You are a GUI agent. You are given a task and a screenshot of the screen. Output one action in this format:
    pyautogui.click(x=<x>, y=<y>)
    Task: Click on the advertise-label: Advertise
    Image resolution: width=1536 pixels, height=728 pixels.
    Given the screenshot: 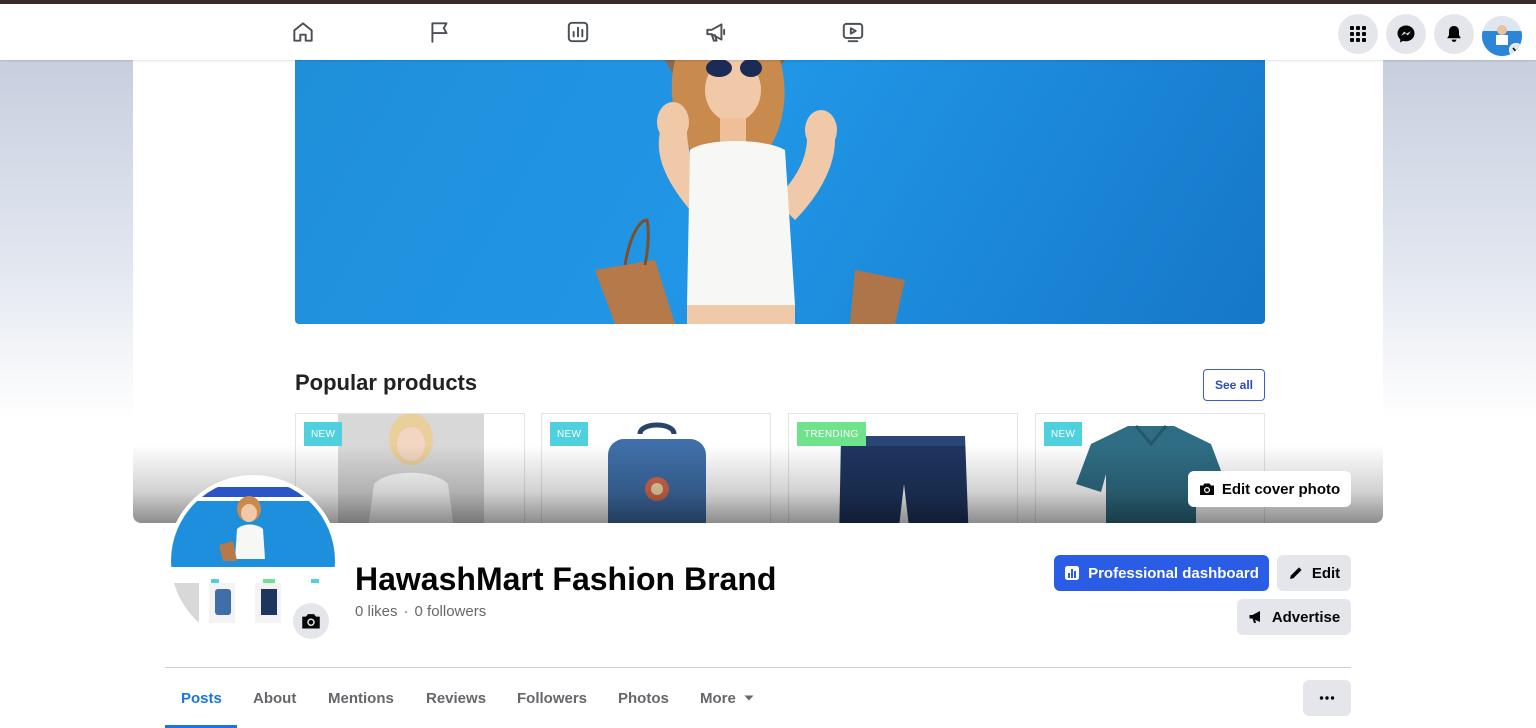 What is the action you would take?
    pyautogui.click(x=1306, y=617)
    